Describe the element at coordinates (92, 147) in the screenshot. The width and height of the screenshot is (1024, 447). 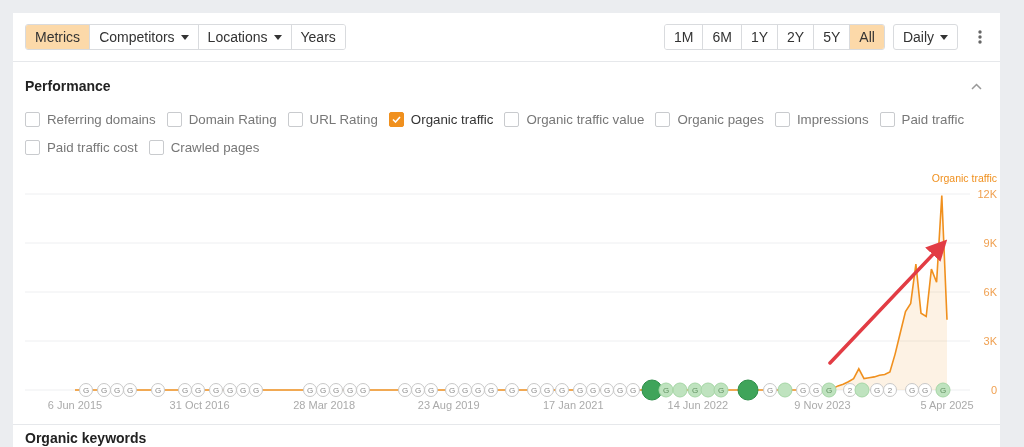
I see `metric-label: Paid traffic cost` at that location.